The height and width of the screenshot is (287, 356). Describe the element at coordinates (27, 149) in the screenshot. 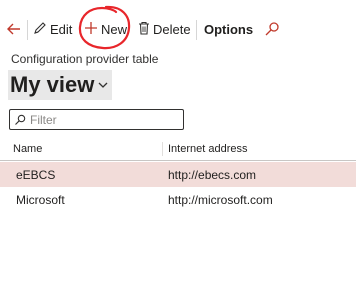

I see `column-header-name: Name` at that location.